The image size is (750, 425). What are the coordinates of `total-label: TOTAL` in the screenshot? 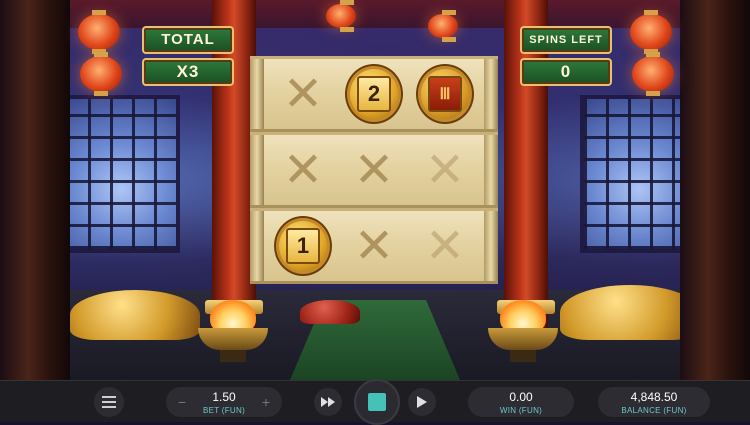 It's located at (188, 40).